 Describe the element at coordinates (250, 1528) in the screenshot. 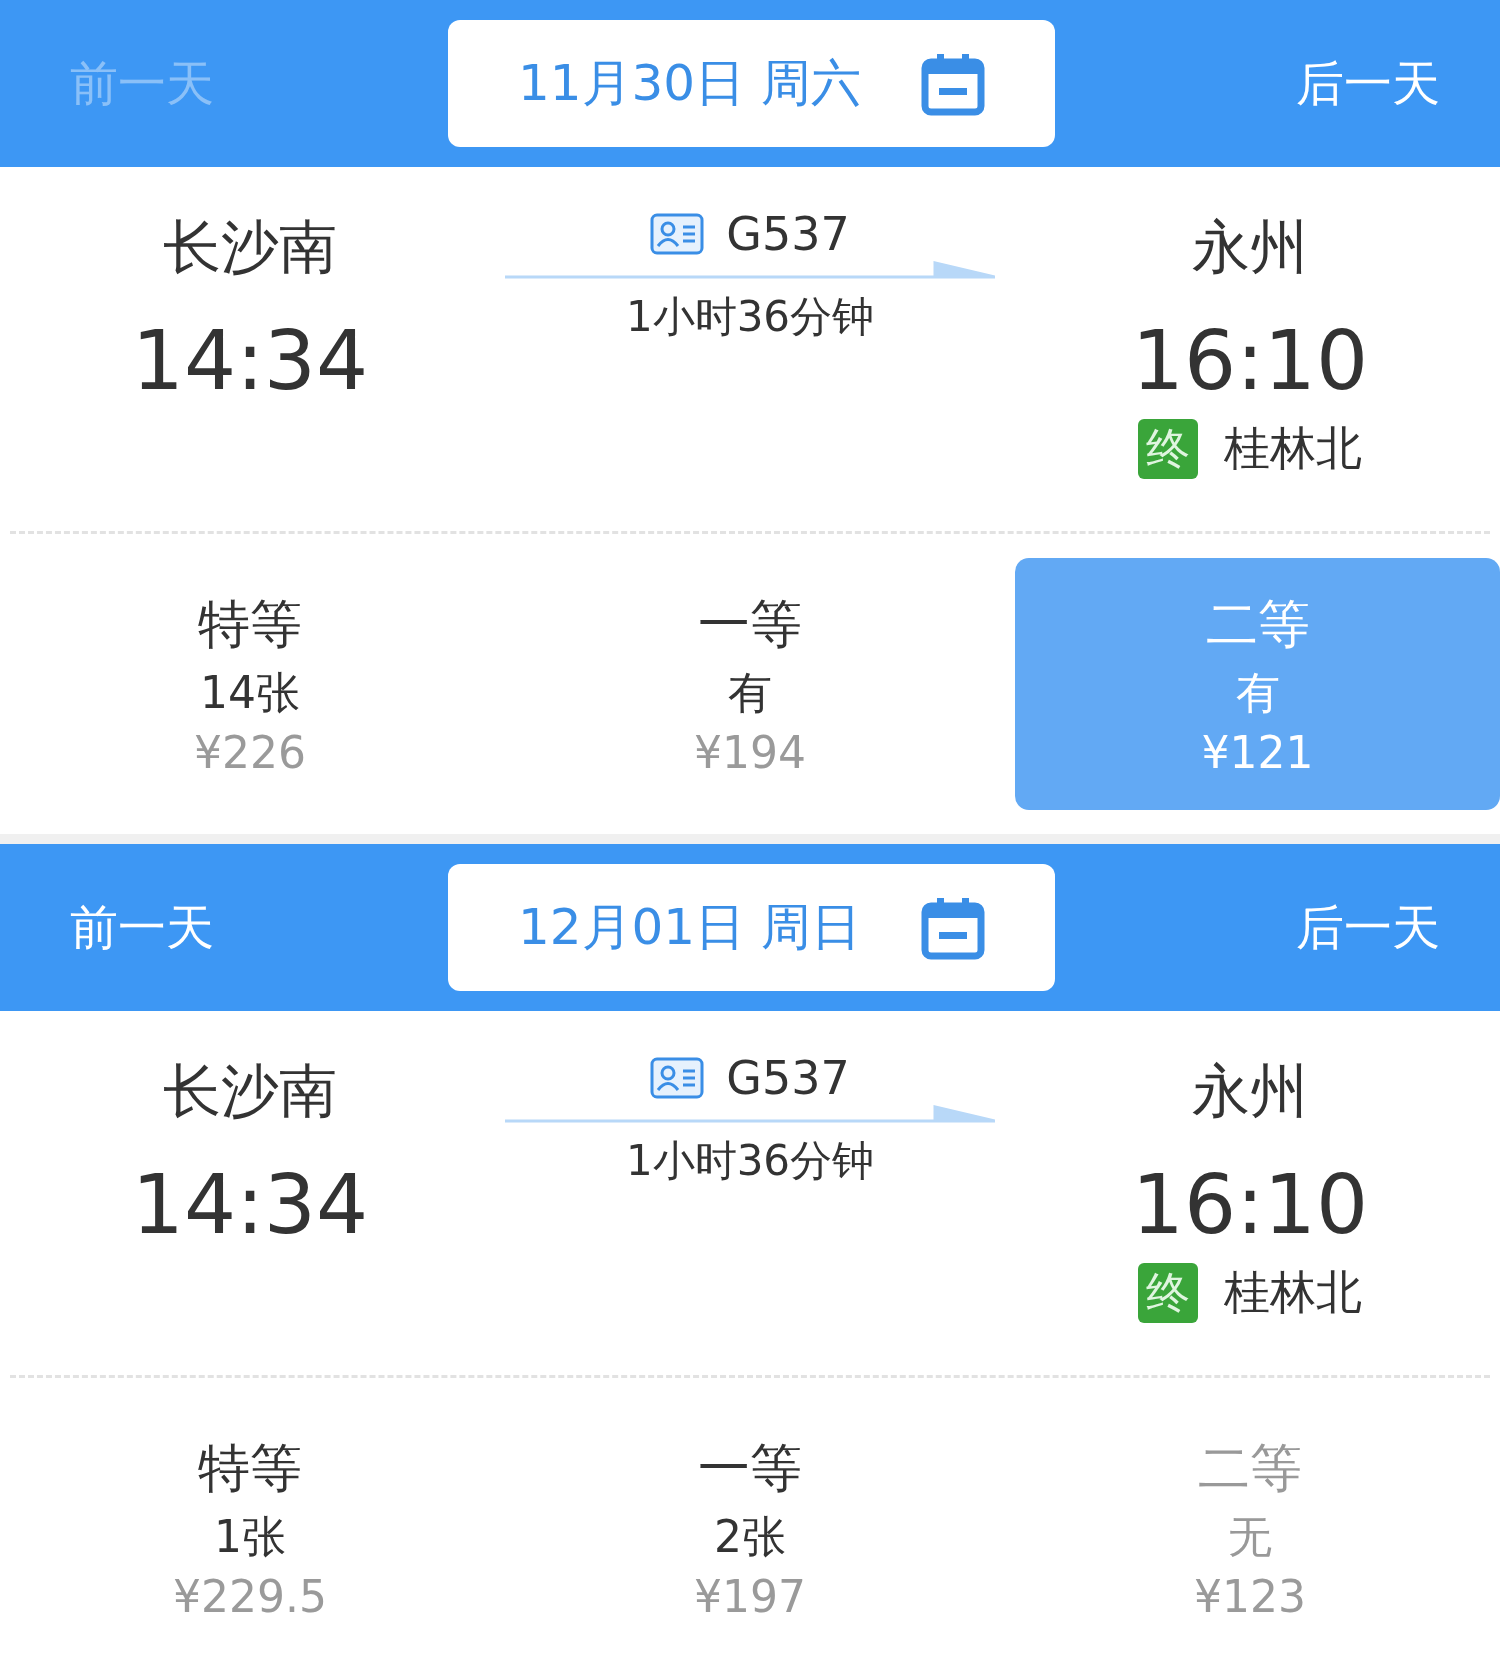

I see `seat-option: 特等 1张 ¥229.5` at that location.